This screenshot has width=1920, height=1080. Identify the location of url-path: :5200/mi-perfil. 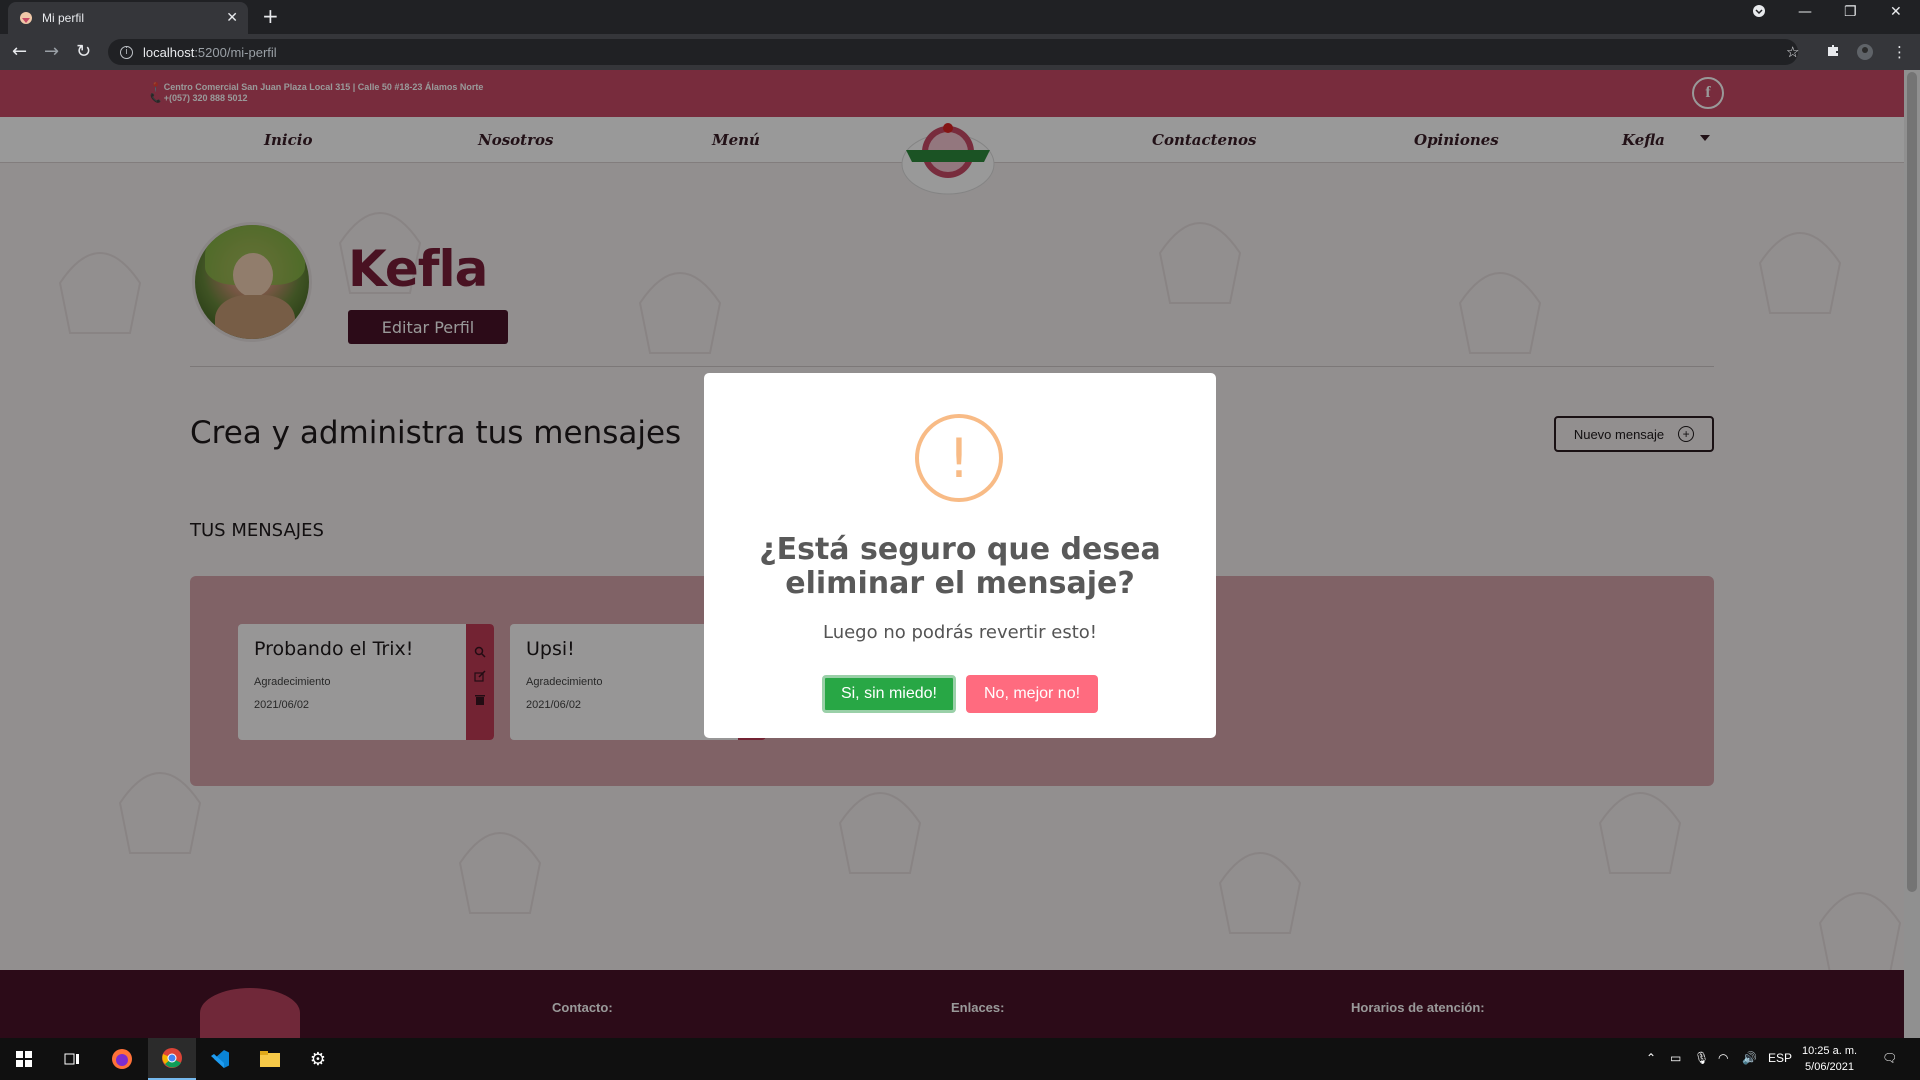
(235, 52).